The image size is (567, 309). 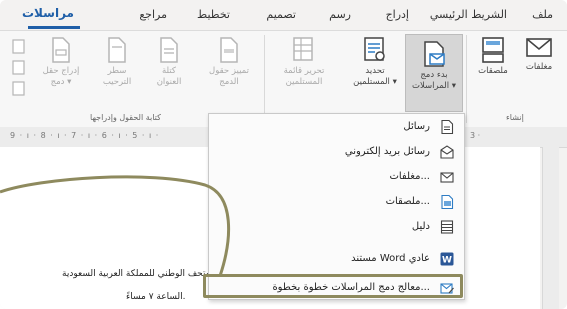 What do you see at coordinates (229, 71) in the screenshot?
I see `highlight-fields-label-1: تمييز حقول` at bounding box center [229, 71].